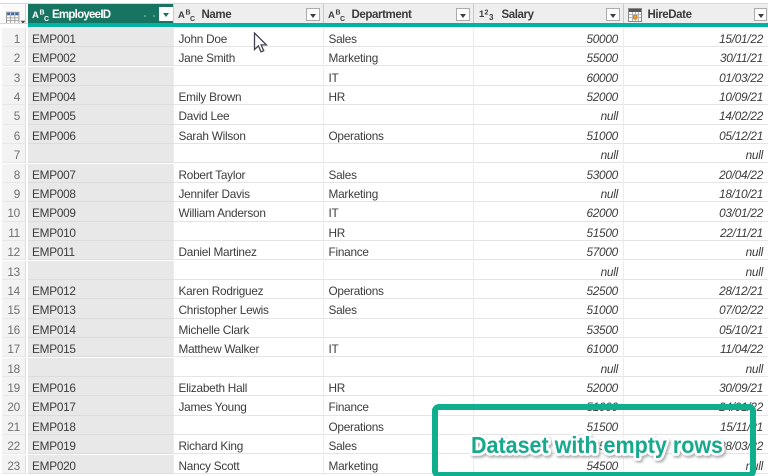  What do you see at coordinates (597, 445) in the screenshot?
I see `svg-text: Dataset with empty rows` at bounding box center [597, 445].